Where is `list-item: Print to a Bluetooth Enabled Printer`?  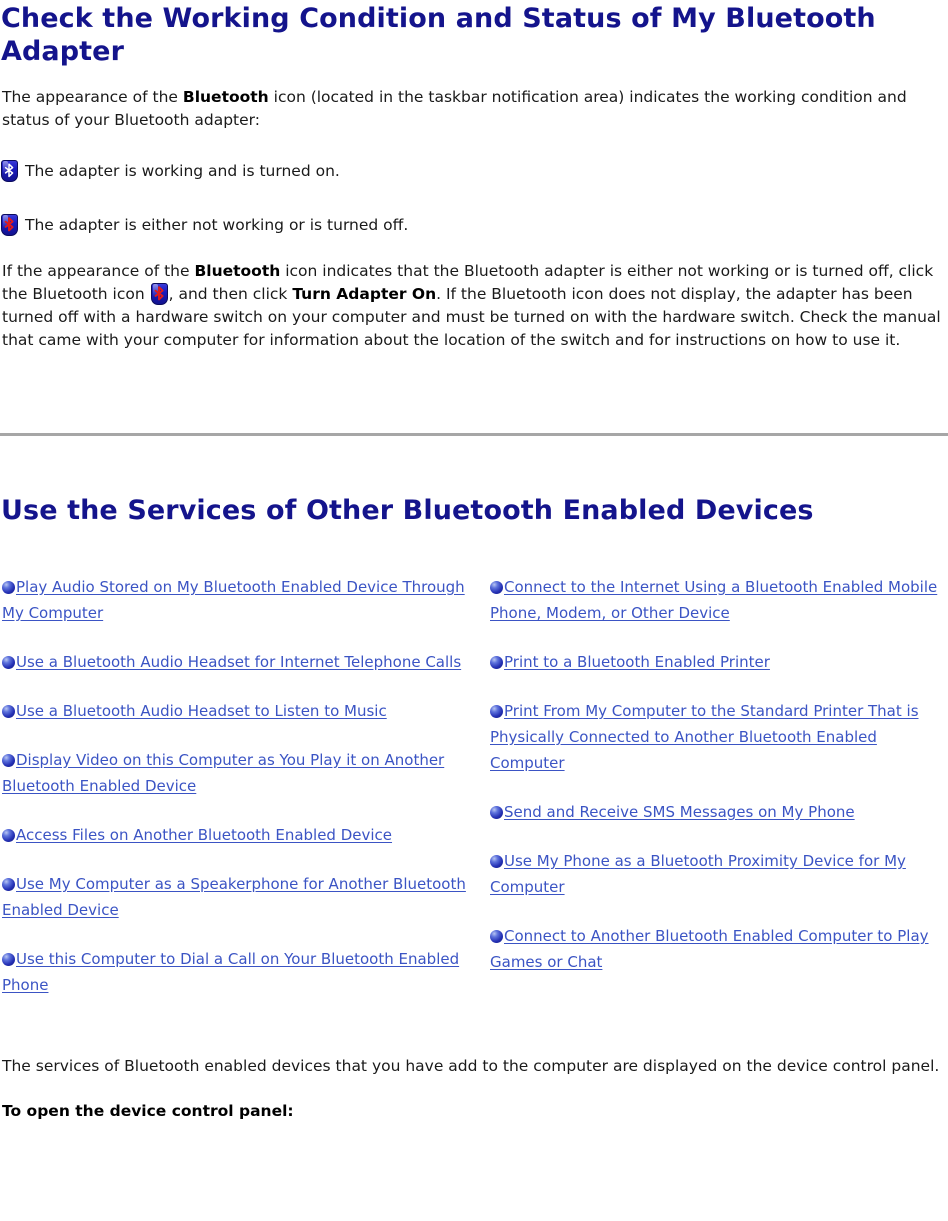
list-item: Print to a Bluetooth Enabled Printer is located at coordinates (719, 662).